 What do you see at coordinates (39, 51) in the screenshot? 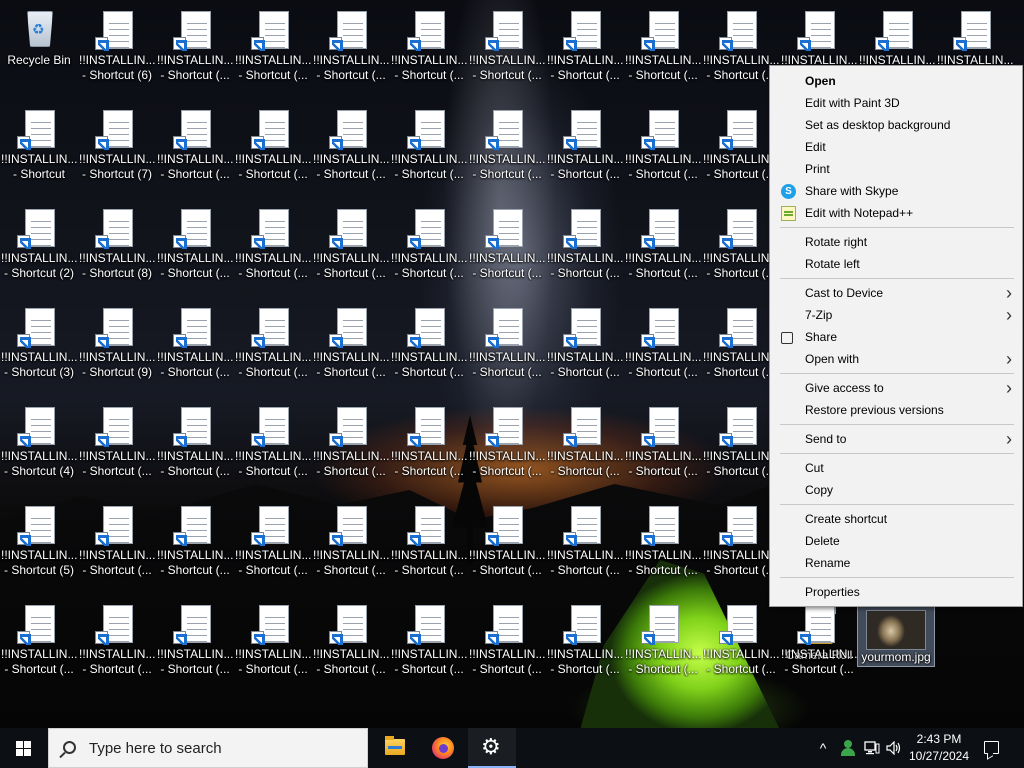
I see `recycle-bin: ♻ Recycle Bin` at bounding box center [39, 51].